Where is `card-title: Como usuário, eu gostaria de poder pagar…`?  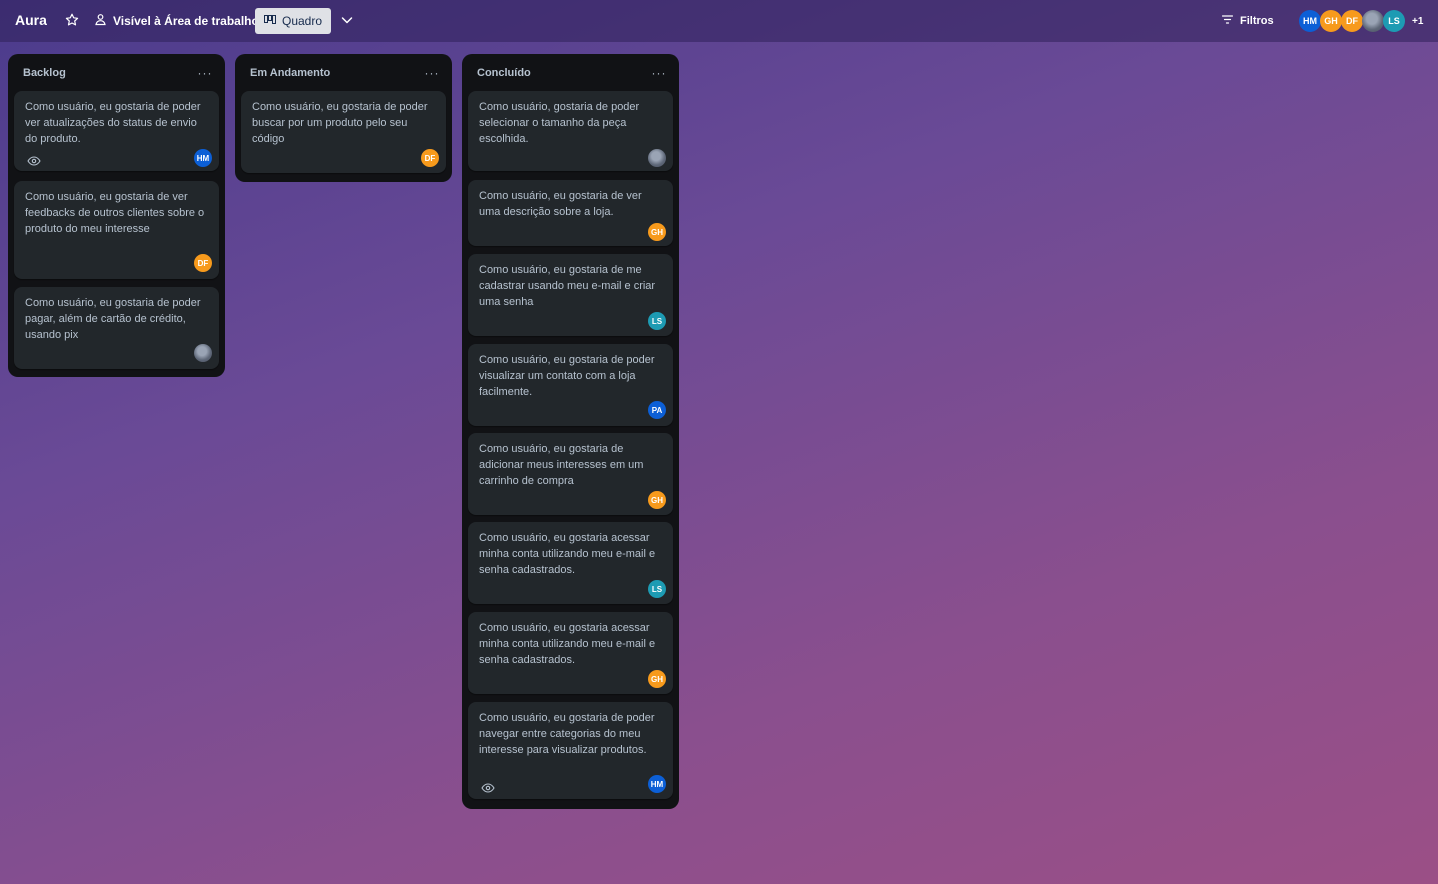 card-title: Como usuário, eu gostaria de poder pagar… is located at coordinates (113, 319).